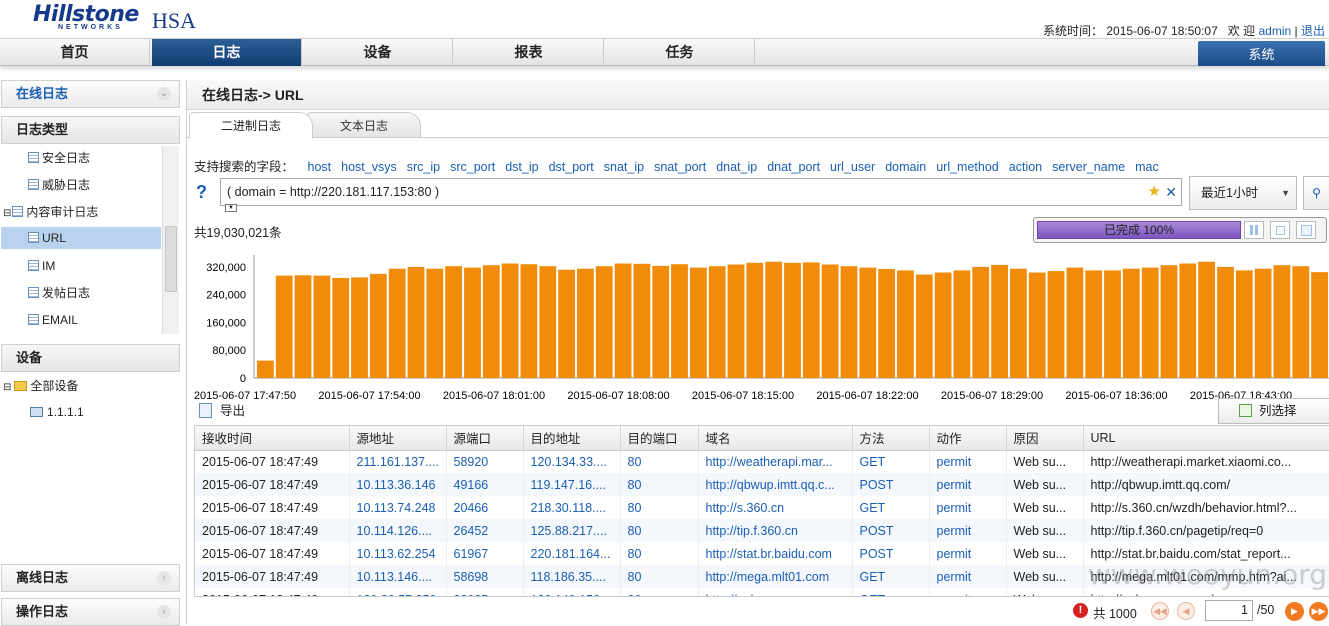  I want to click on search-field-snat-ip: snat_ip, so click(624, 167).